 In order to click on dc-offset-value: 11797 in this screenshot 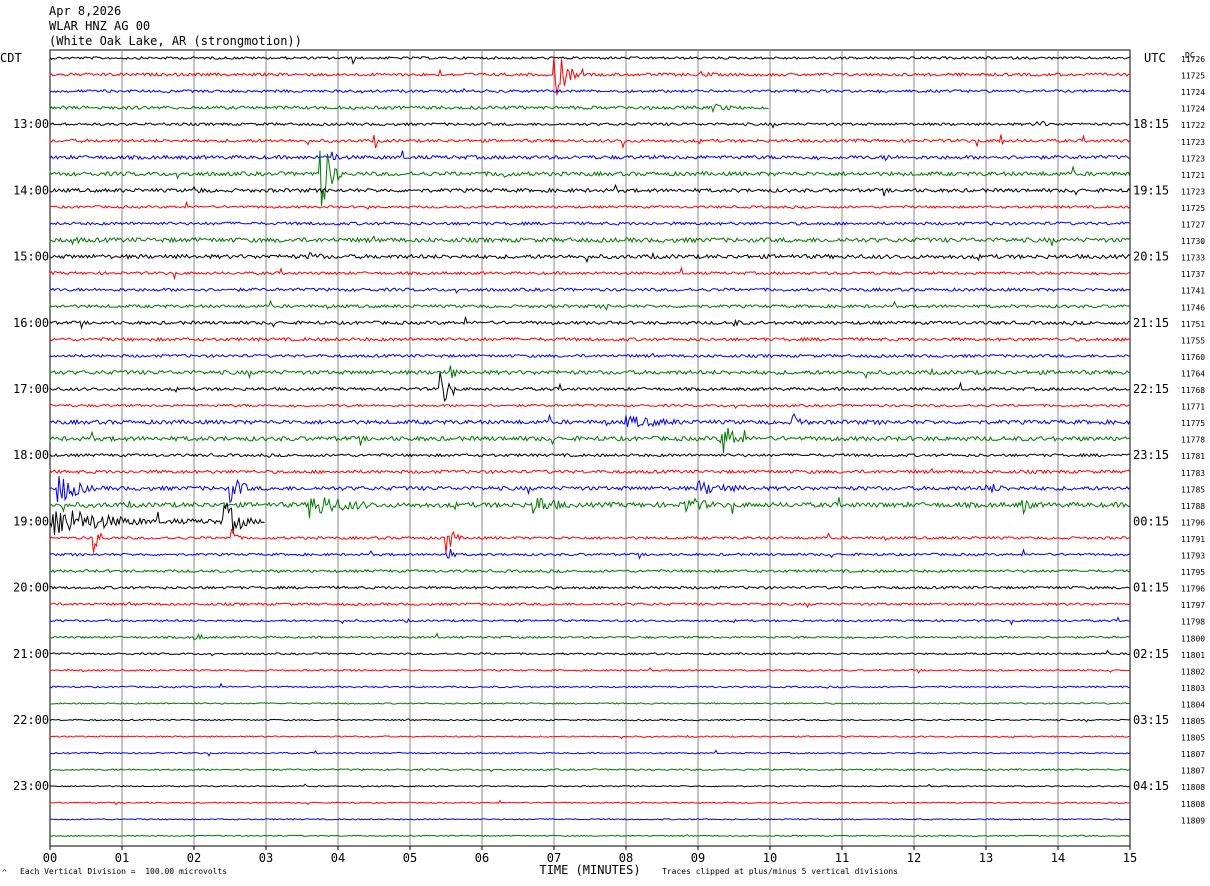, I will do `click(1193, 605)`.